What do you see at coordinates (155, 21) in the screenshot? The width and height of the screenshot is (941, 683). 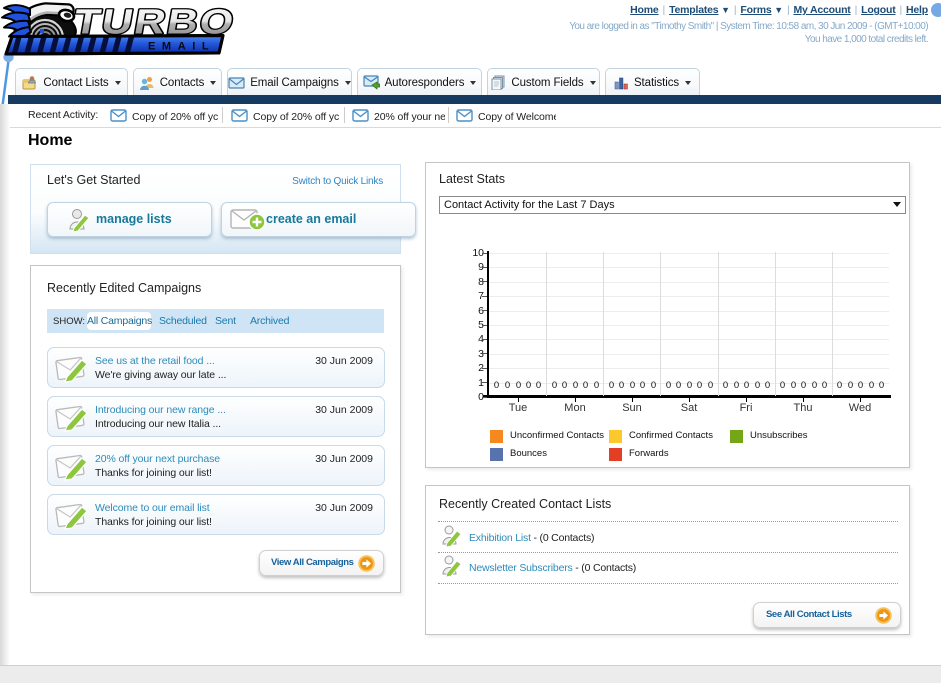 I see `svg-text: TURBO` at bounding box center [155, 21].